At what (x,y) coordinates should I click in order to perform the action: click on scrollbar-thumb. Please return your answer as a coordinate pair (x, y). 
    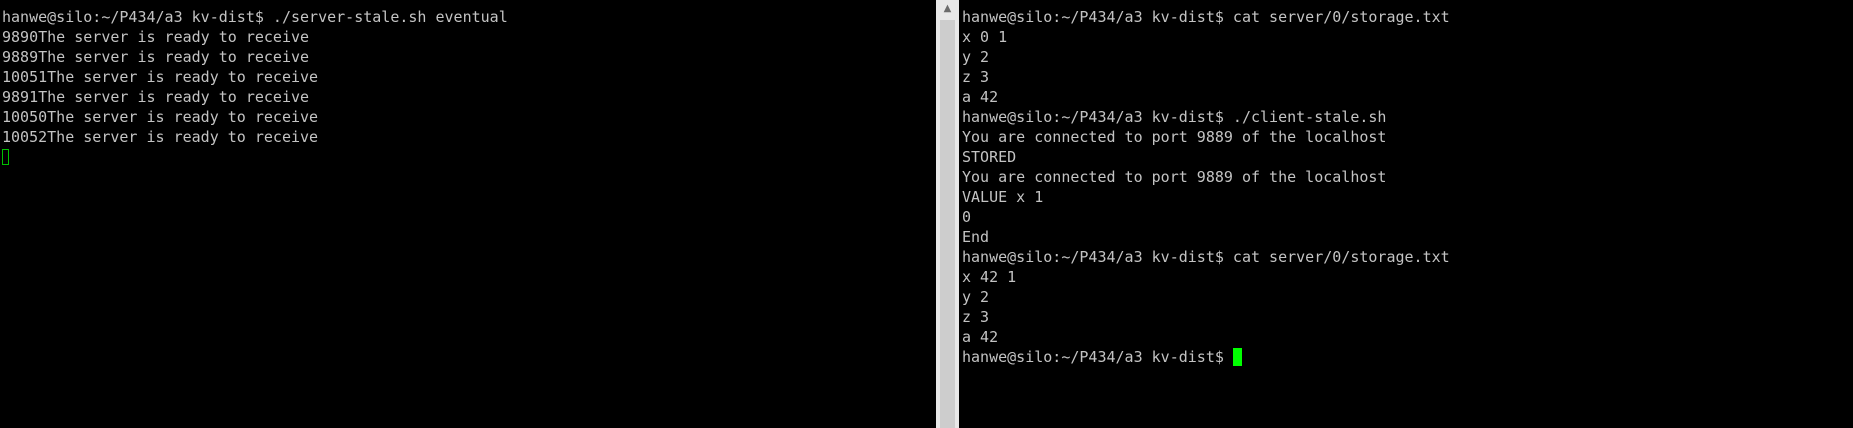
    Looking at the image, I should click on (947, 224).